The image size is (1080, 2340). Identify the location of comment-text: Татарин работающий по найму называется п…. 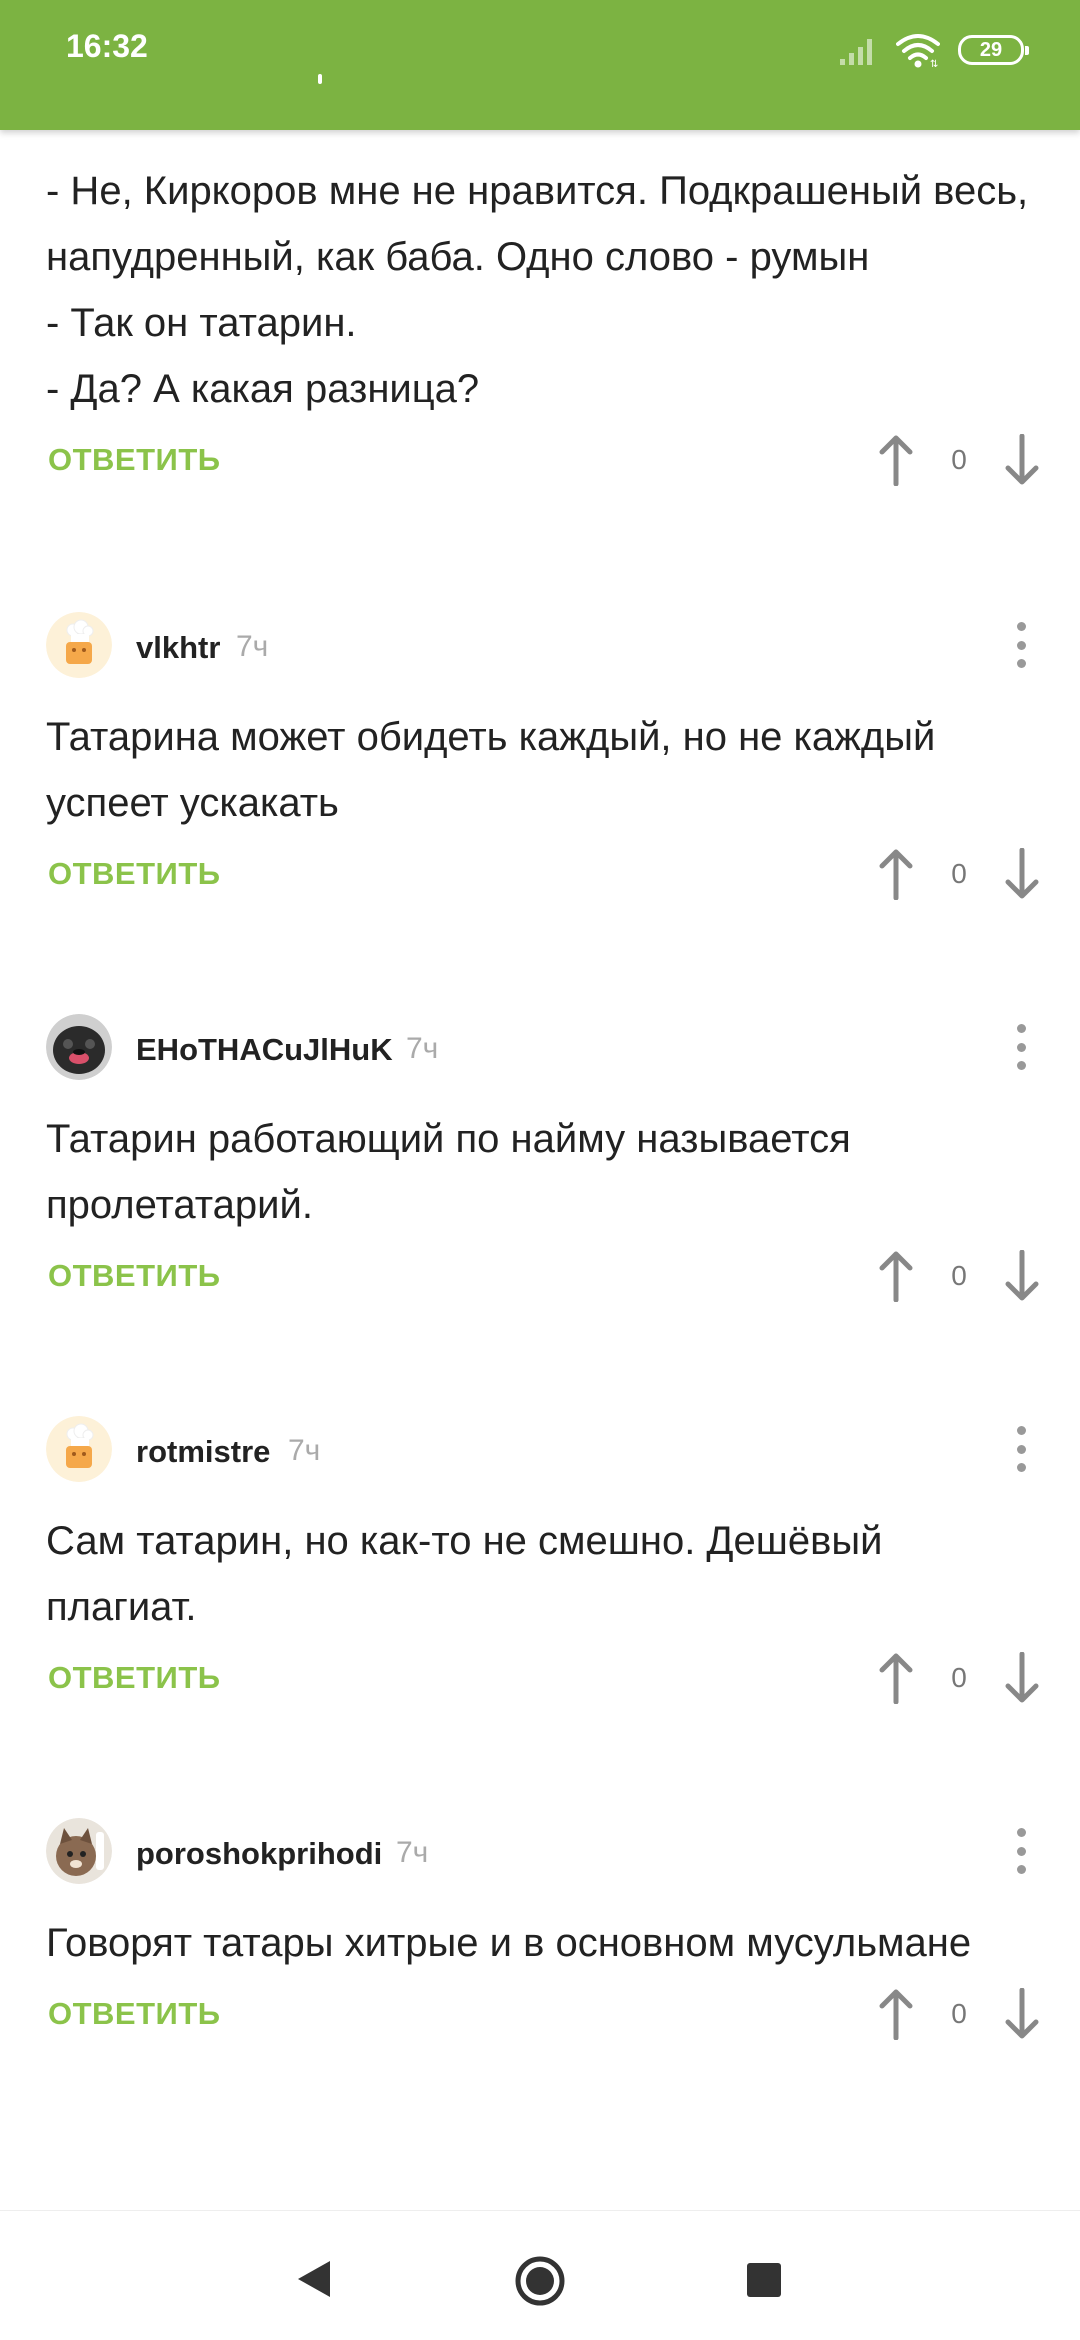
(448, 1172).